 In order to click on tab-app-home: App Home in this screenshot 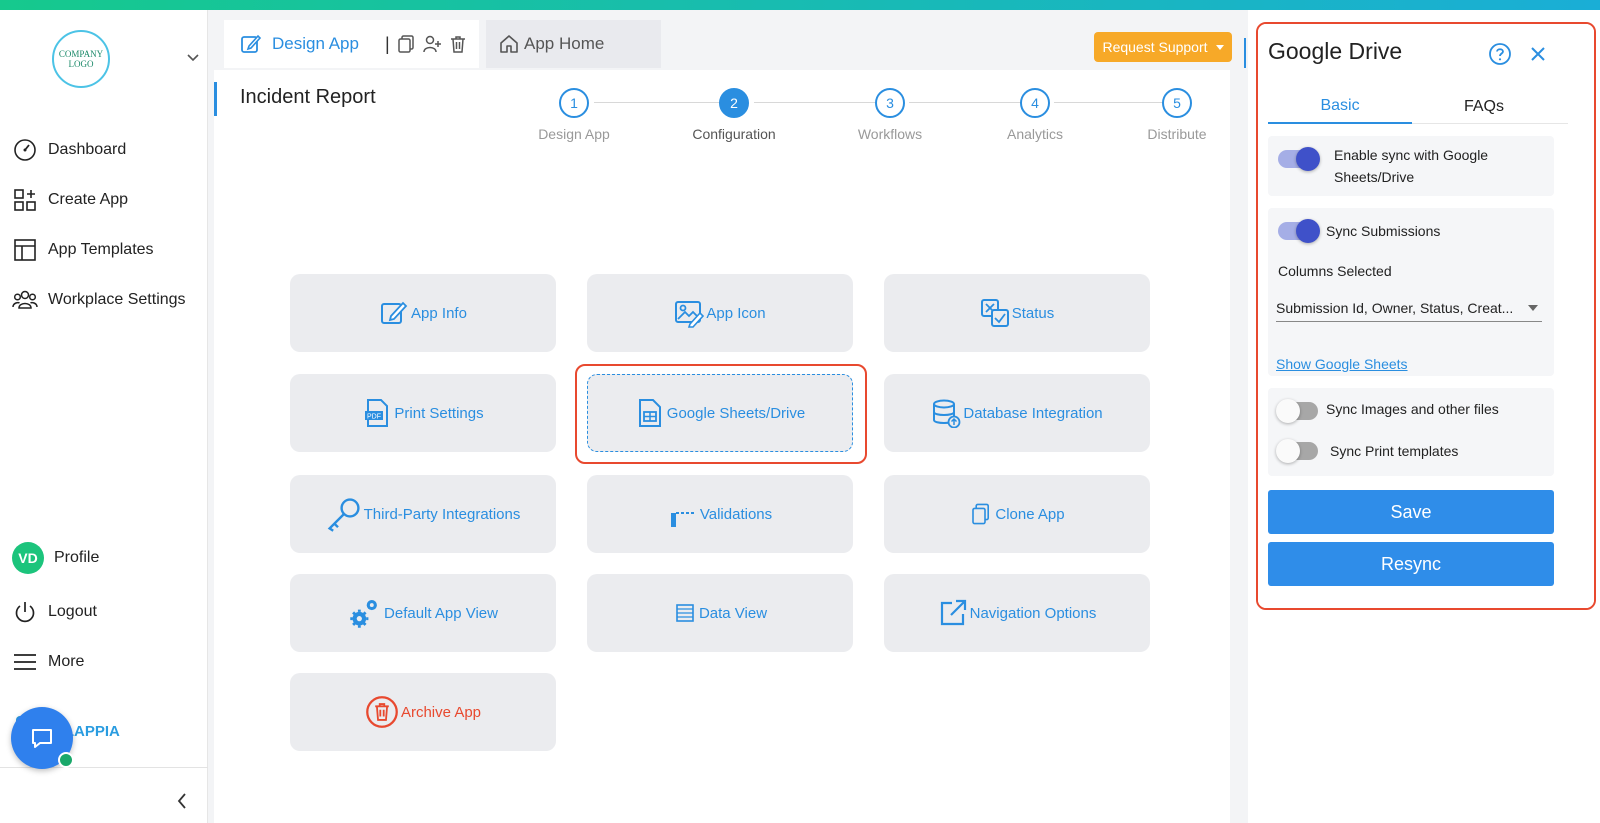, I will do `click(573, 44)`.